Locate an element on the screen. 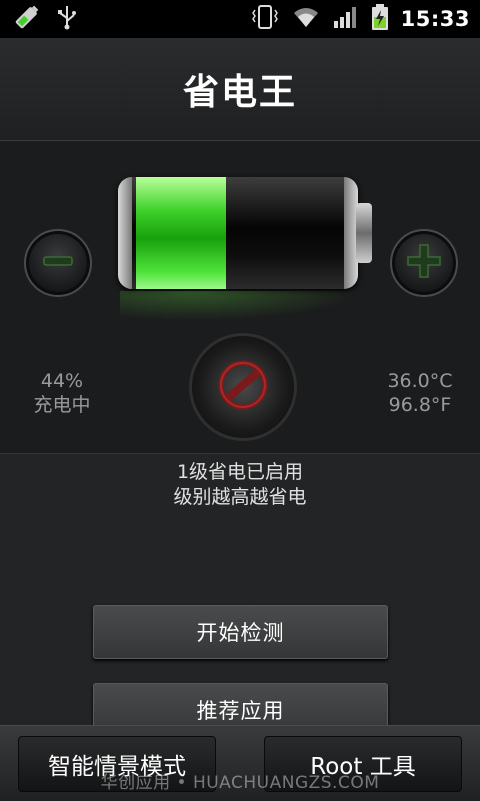 This screenshot has height=801, width=480. power-saving-toggle is located at coordinates (243, 387).